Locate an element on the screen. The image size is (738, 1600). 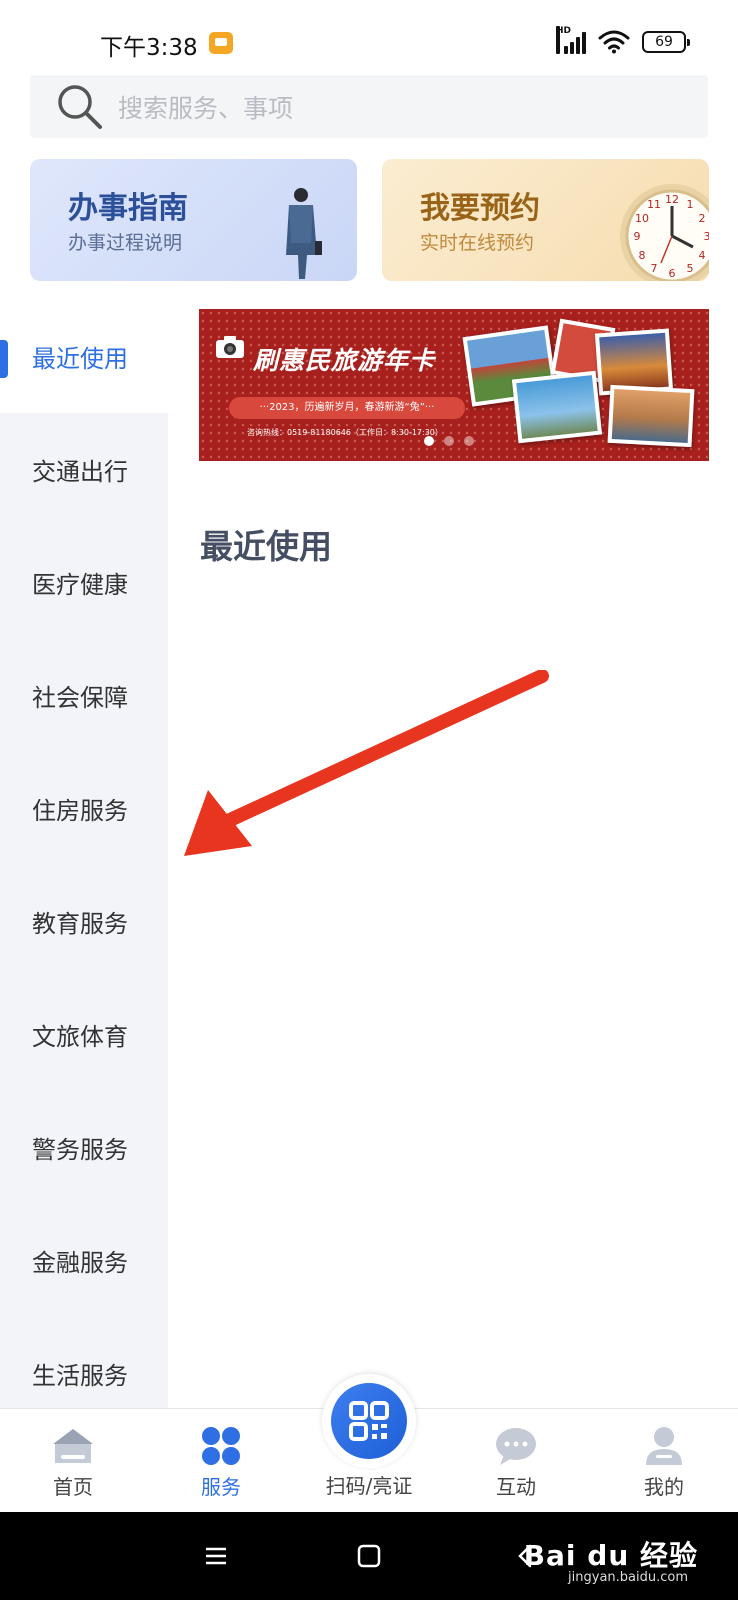
svg-text: 11 is located at coordinates (654, 204).